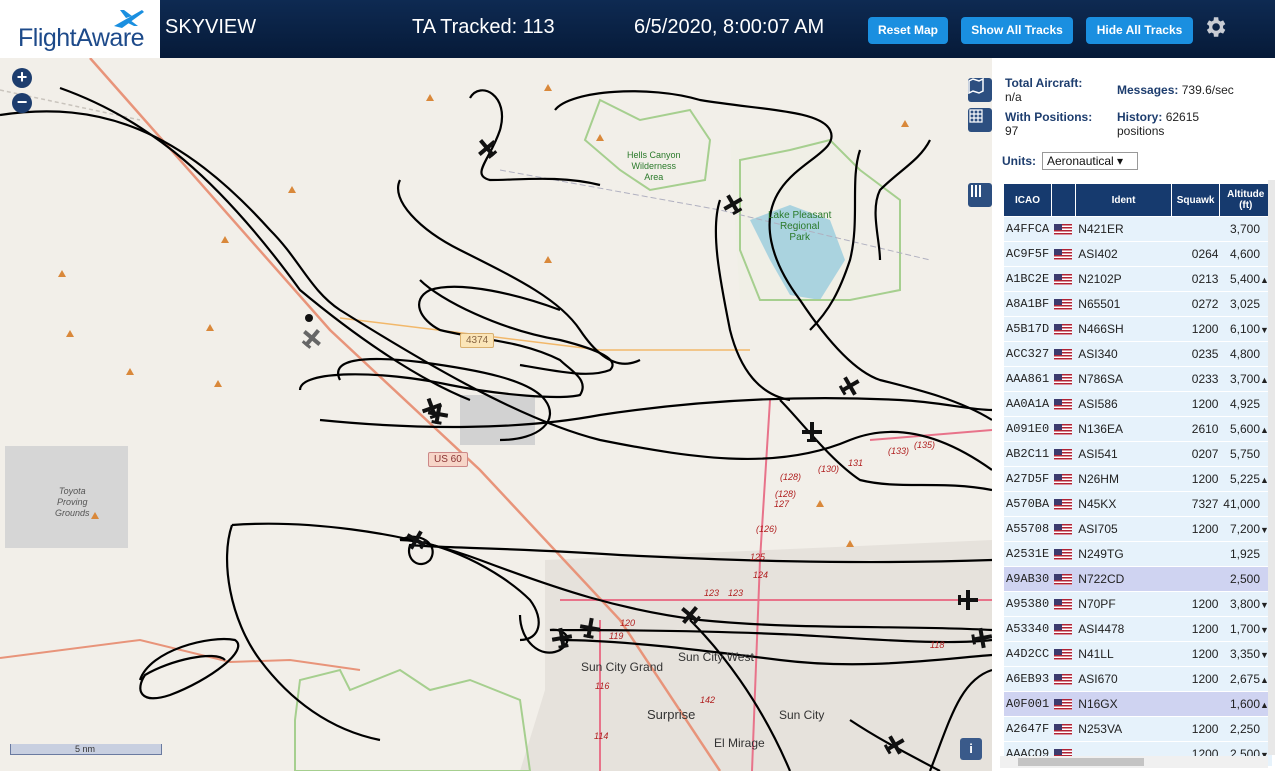 The width and height of the screenshot is (1275, 771). I want to click on history-value: 62615, so click(1182, 117).